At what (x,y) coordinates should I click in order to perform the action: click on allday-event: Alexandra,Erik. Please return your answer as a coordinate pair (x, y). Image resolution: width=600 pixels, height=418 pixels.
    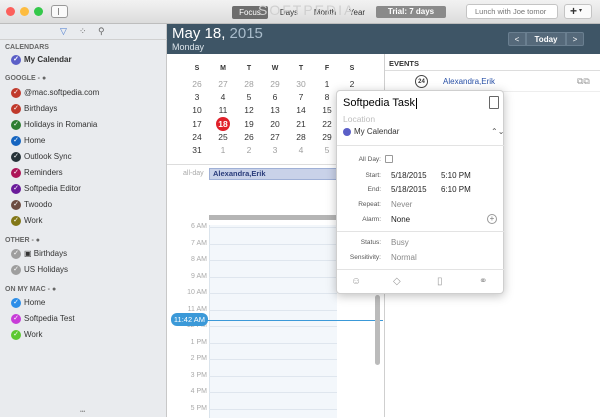
    Looking at the image, I should click on (273, 174).